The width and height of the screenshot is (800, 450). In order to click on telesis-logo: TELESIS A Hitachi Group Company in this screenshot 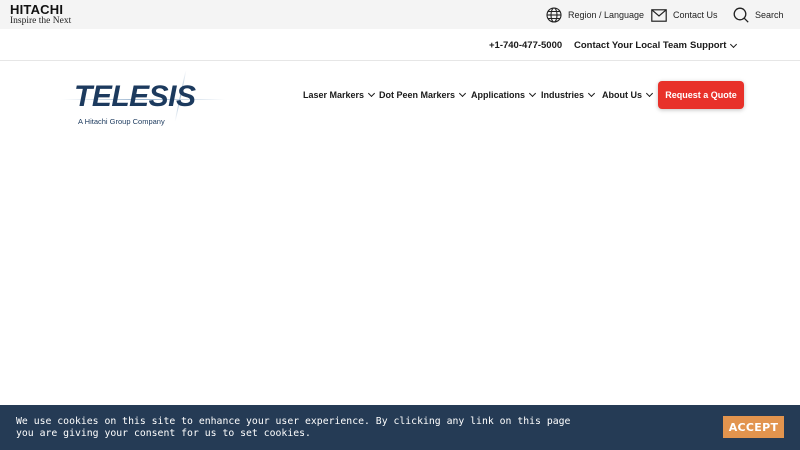, I will do `click(144, 97)`.